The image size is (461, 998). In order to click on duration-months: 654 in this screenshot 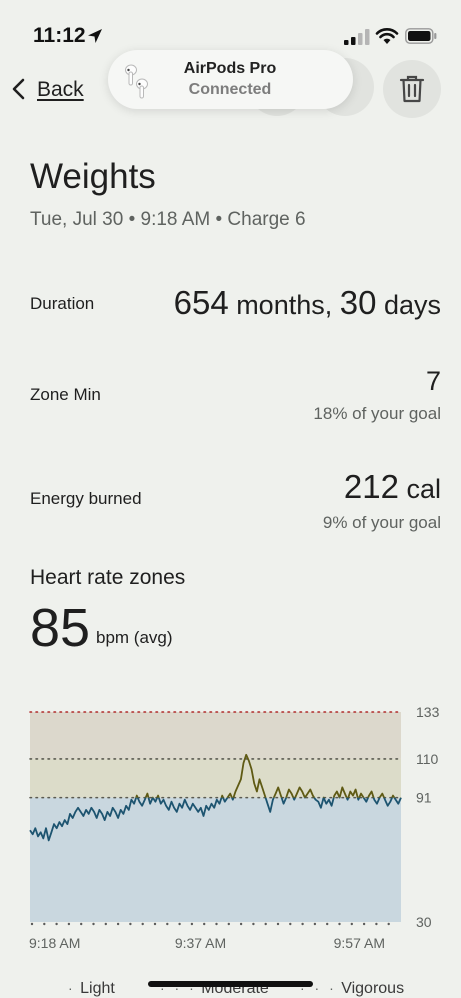, I will do `click(201, 302)`.